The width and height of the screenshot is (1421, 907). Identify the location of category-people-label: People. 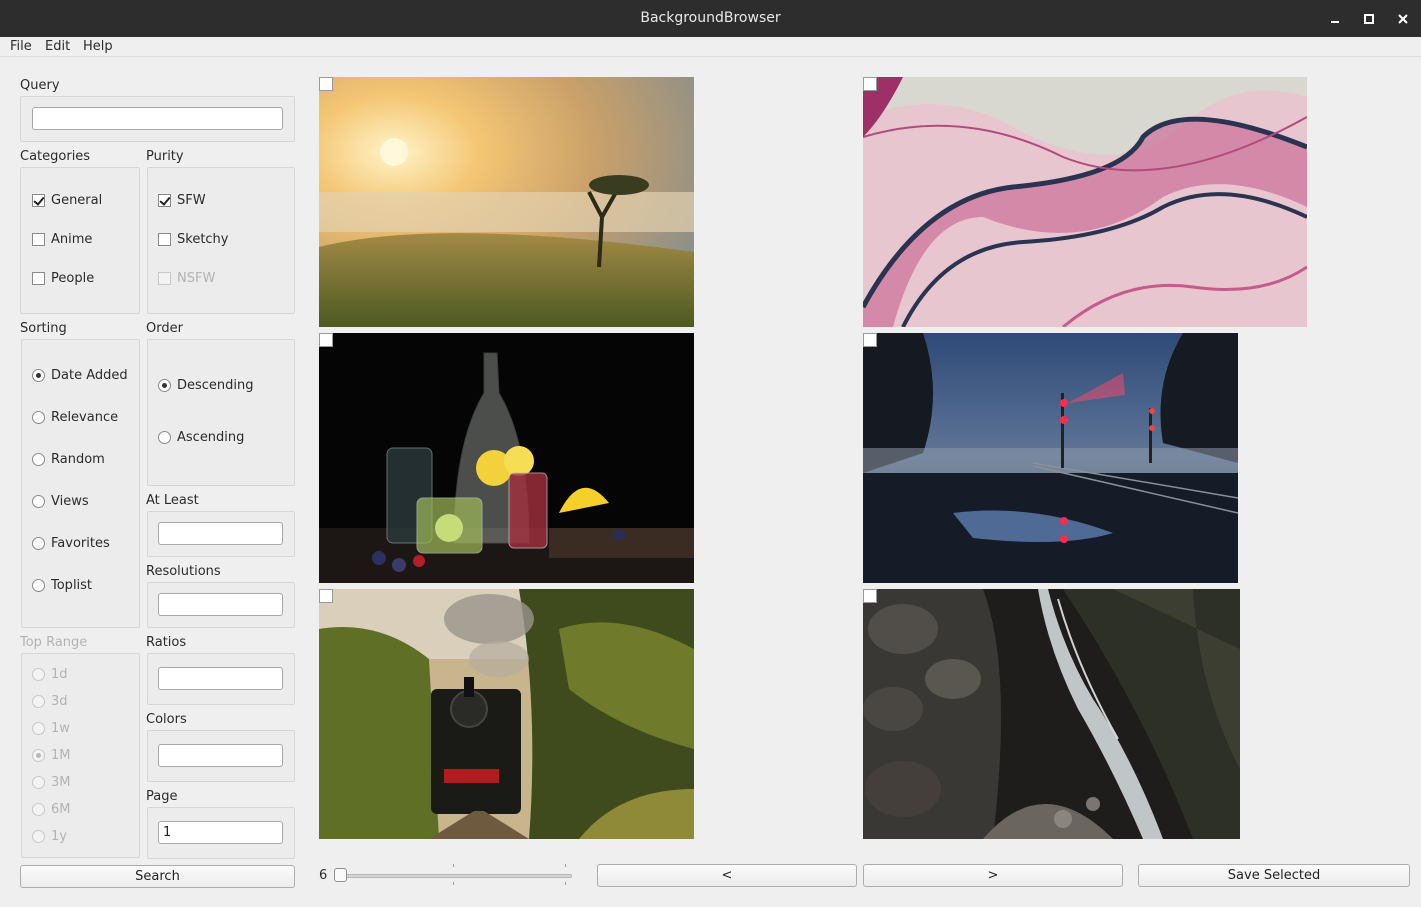
(73, 278).